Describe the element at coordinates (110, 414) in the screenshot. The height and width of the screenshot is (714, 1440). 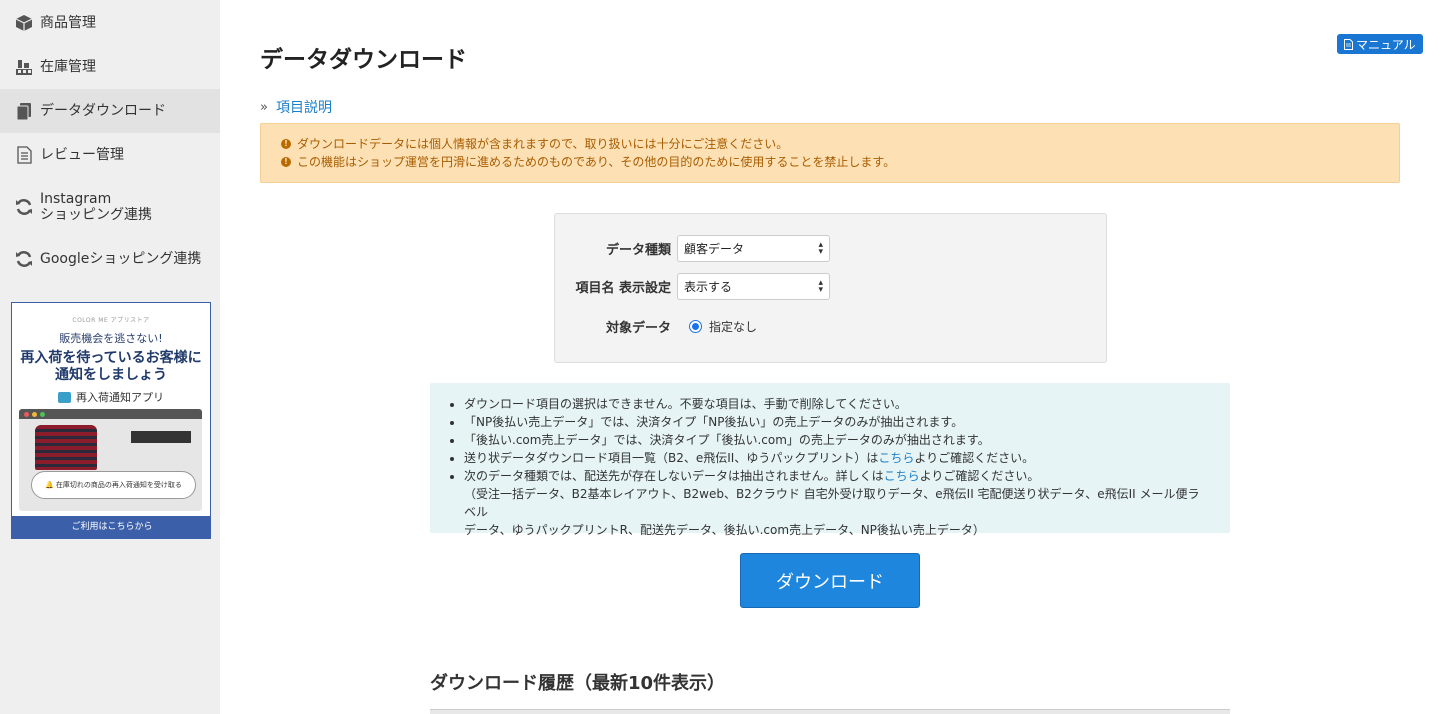
I see `window-titlebar` at that location.